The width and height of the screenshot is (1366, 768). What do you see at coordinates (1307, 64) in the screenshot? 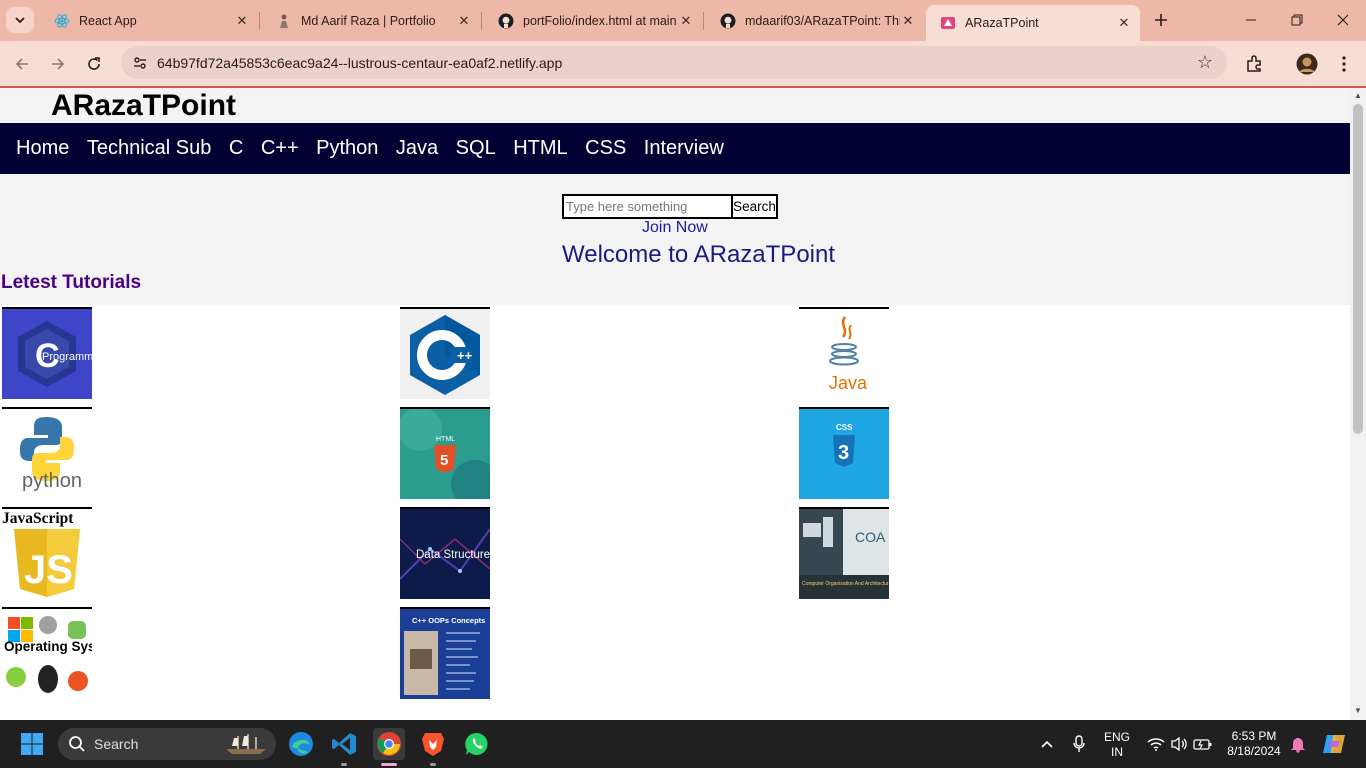
I see `profile-avatar` at bounding box center [1307, 64].